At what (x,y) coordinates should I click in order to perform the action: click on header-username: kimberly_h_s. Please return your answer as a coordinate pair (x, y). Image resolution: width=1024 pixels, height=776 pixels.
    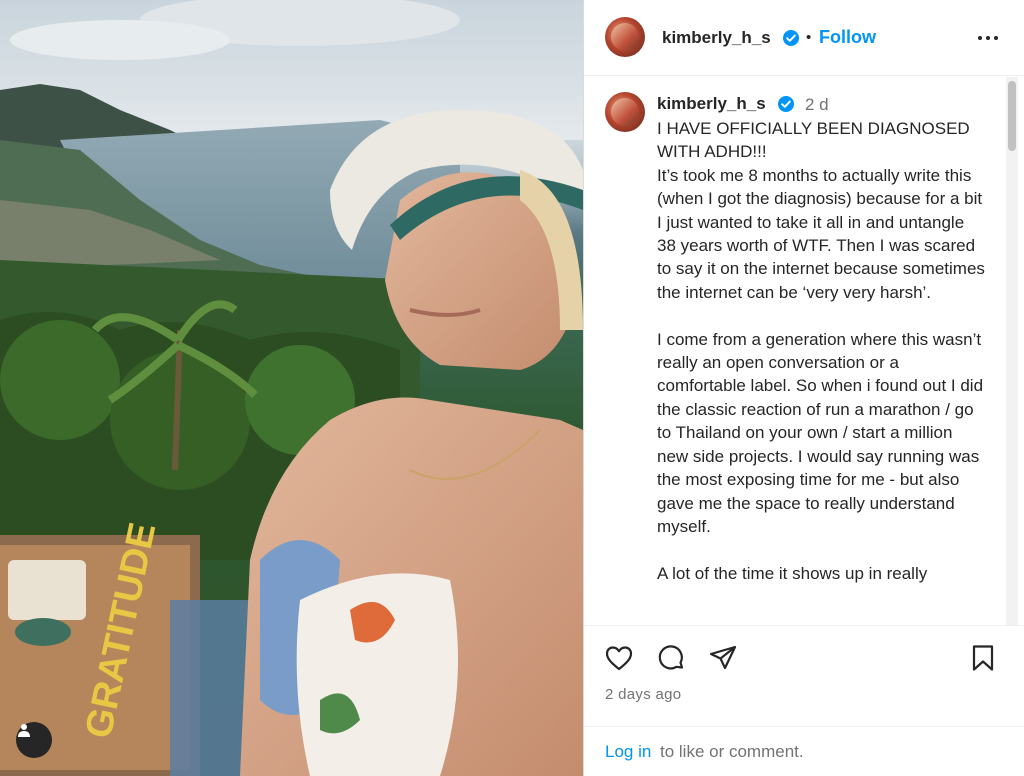
    Looking at the image, I should click on (716, 38).